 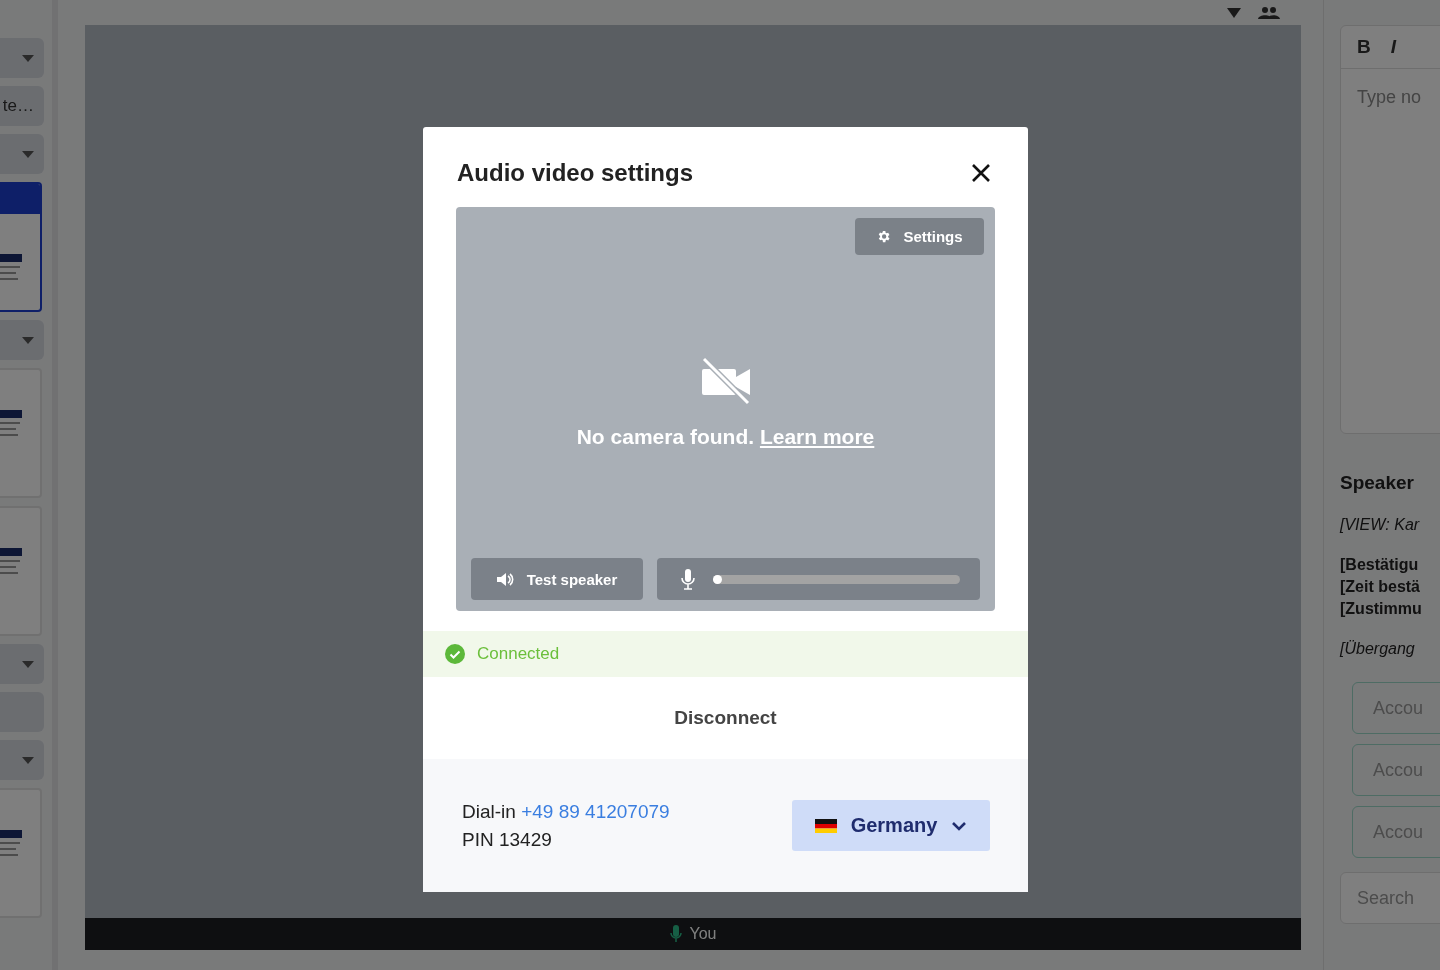 What do you see at coordinates (817, 436) in the screenshot?
I see `learn-more-link: Learn more` at bounding box center [817, 436].